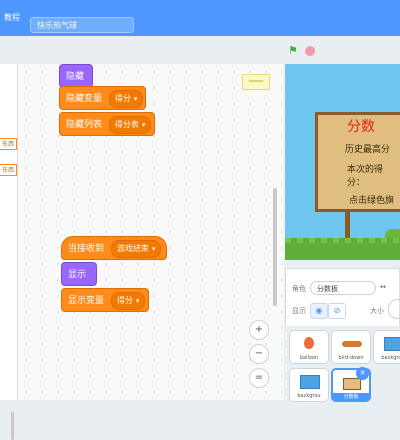 The image size is (400, 440). What do you see at coordinates (351, 396) in the screenshot?
I see `sprite-thumb-name: 分数板` at bounding box center [351, 396].